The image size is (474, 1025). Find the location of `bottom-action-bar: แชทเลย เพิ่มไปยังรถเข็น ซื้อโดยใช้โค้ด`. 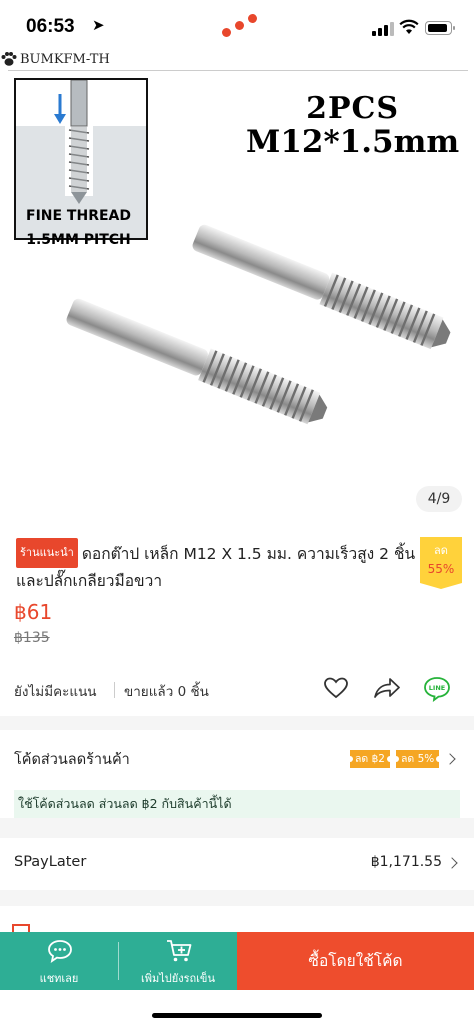

bottom-action-bar: แชทเลย เพิ่มไปยังรถเข็น ซื้อโดยใช้โค้ด is located at coordinates (237, 978).